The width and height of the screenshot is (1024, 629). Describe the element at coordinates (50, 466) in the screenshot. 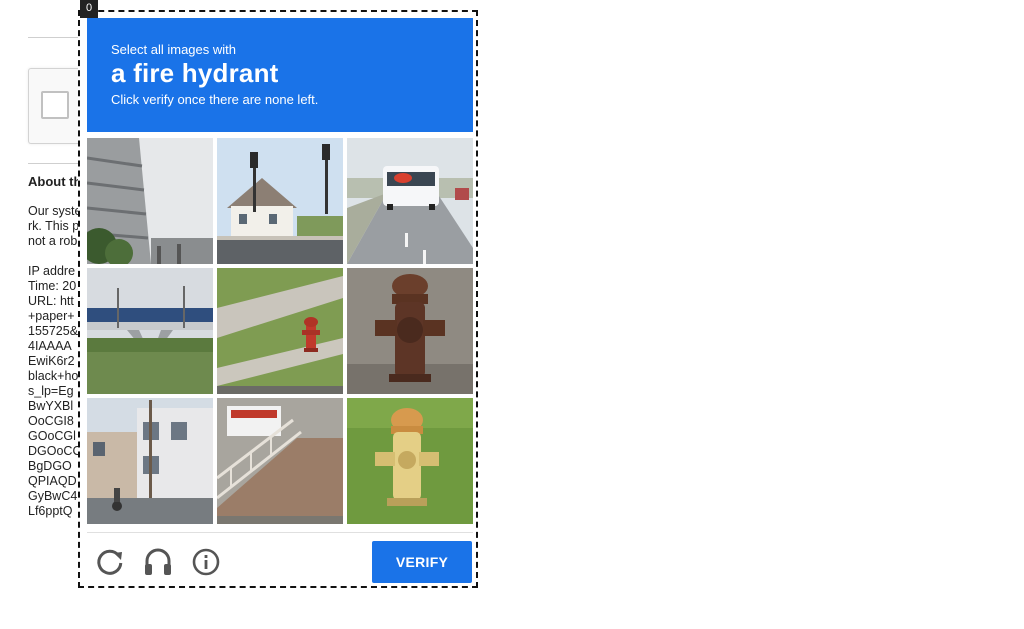

I see `details-line: BgDGO` at that location.